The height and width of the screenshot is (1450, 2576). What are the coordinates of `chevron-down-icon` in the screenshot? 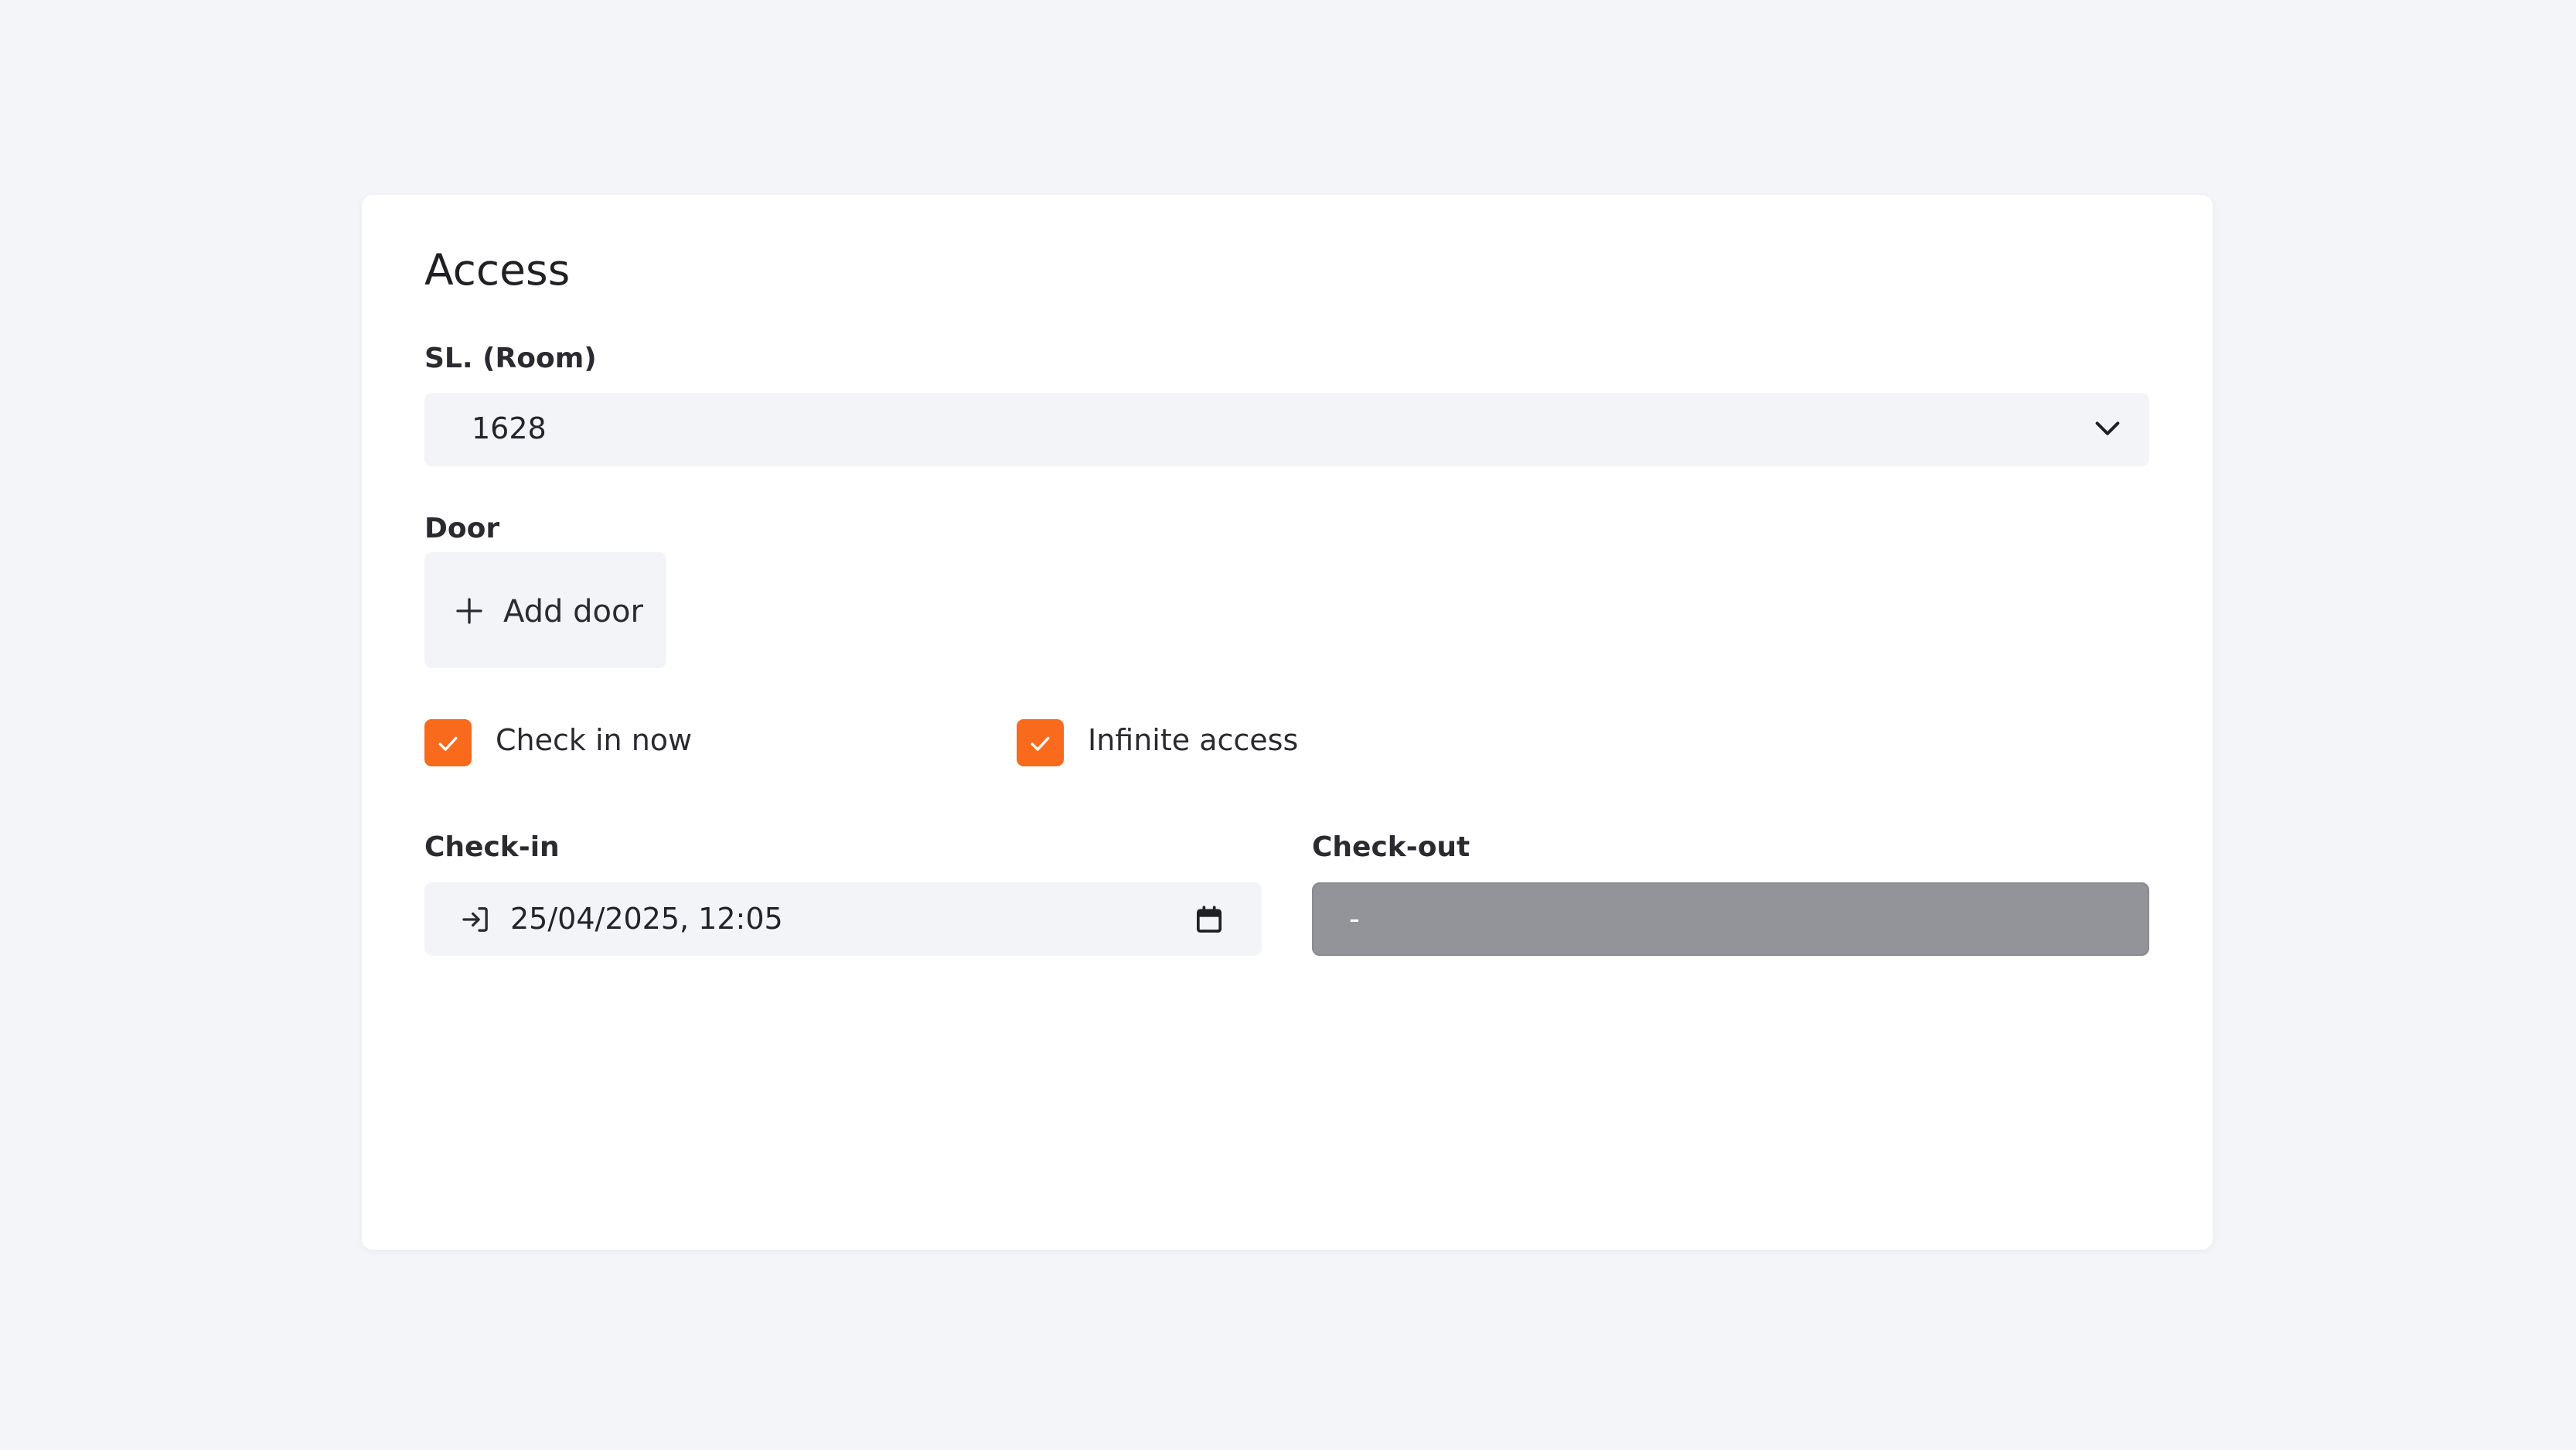 It's located at (2107, 428).